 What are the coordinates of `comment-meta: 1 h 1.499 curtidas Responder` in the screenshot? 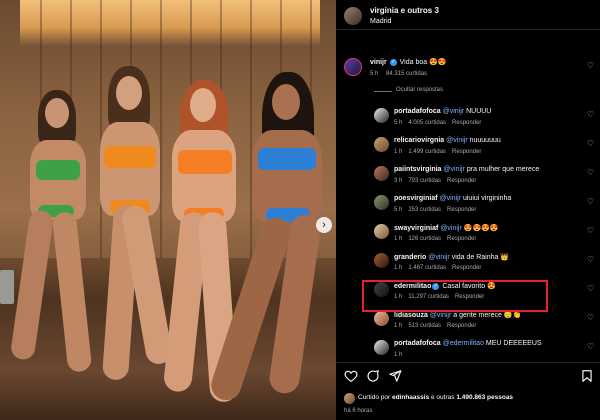 It's located at (440, 152).